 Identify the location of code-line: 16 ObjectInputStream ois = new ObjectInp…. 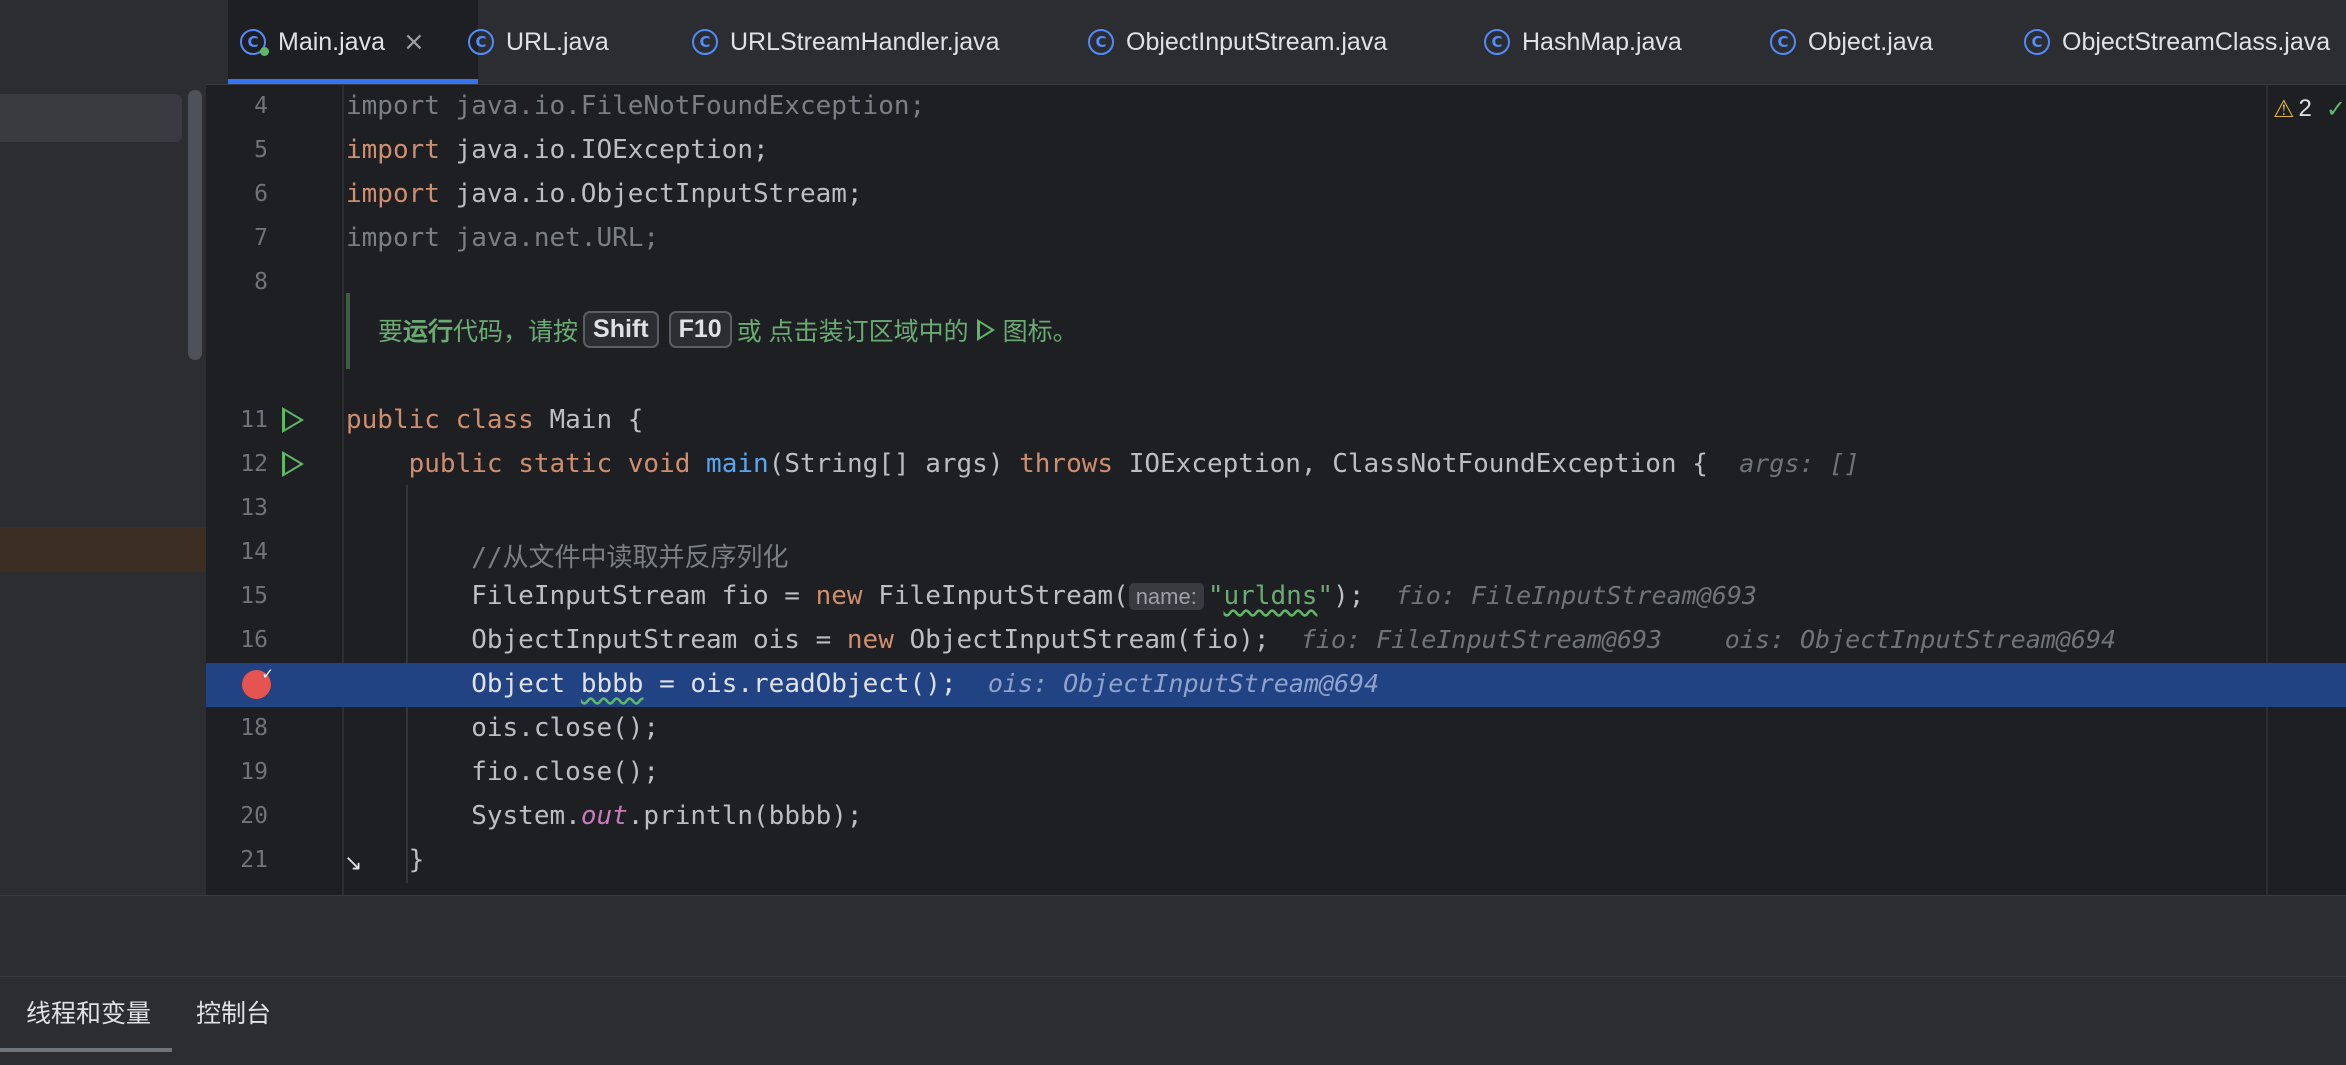
(1276, 641).